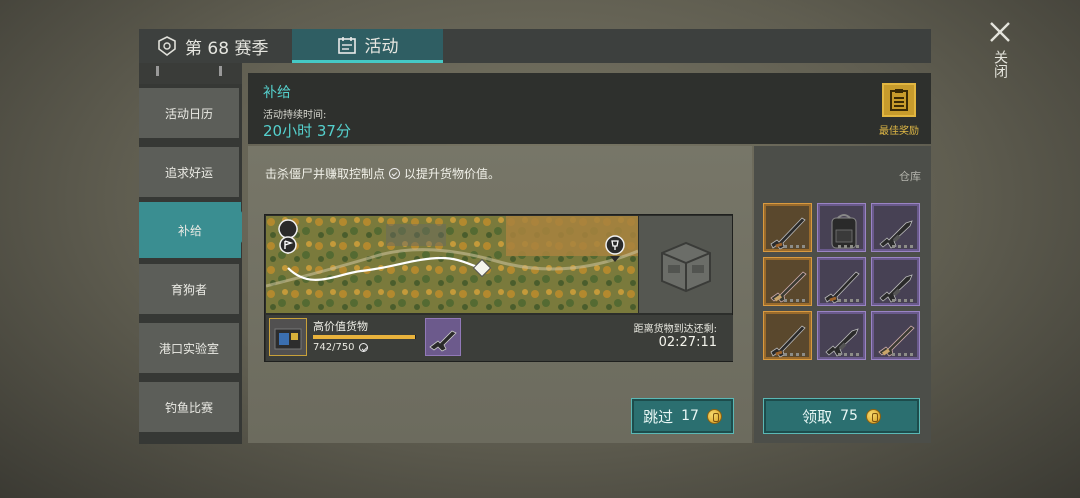  Describe the element at coordinates (190, 73) in the screenshot. I see `sidebar-scroll-indicator` at that location.